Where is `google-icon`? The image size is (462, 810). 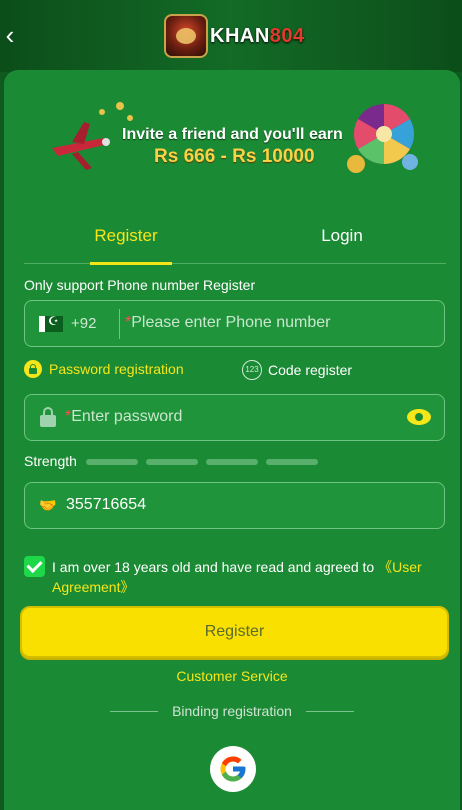 google-icon is located at coordinates (233, 769).